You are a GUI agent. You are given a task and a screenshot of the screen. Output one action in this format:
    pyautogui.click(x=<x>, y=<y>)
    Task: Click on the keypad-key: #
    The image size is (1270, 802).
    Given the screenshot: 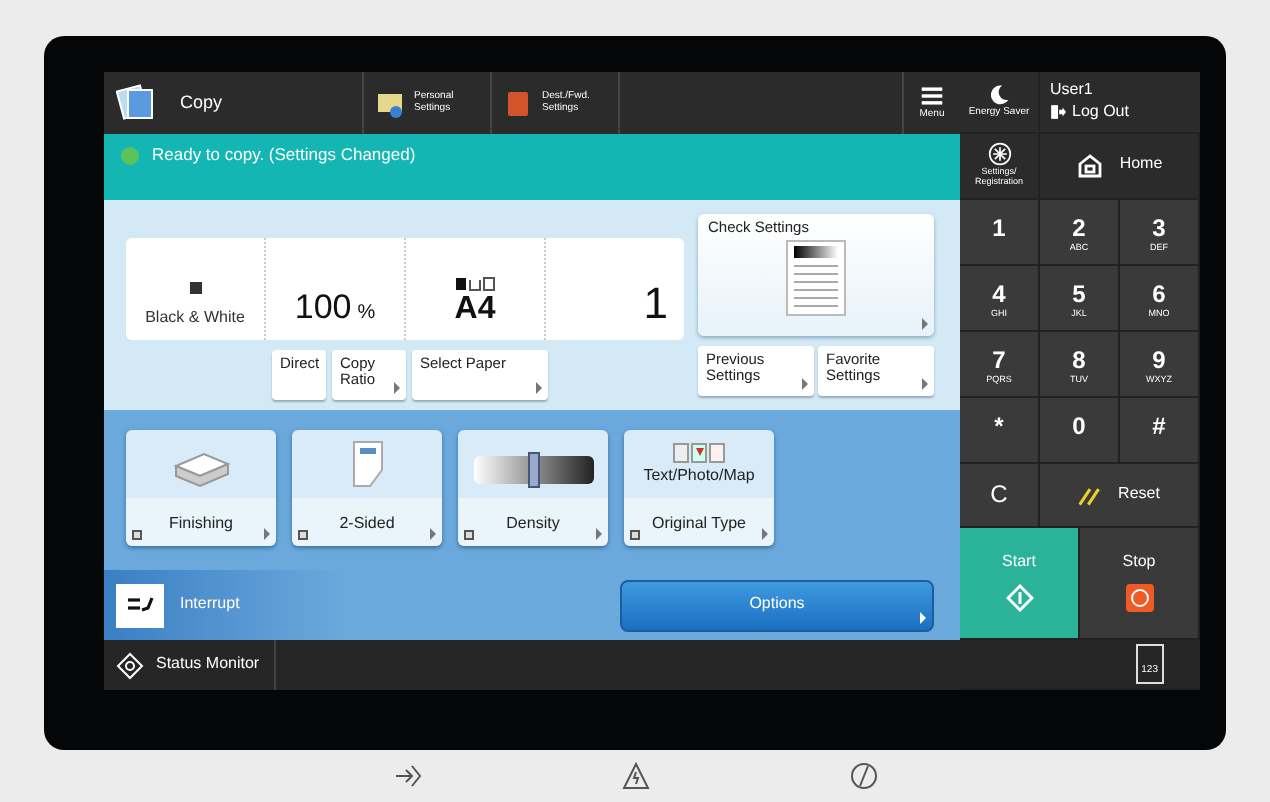 What is the action you would take?
    pyautogui.click(x=1160, y=430)
    